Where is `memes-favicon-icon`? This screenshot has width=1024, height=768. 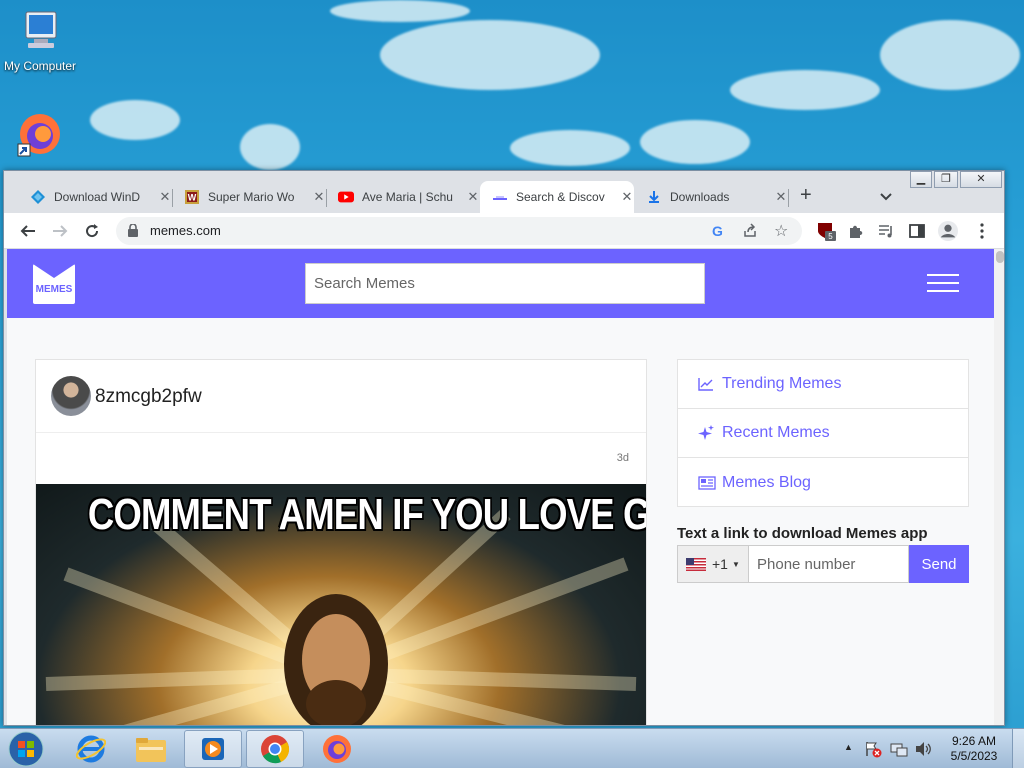
memes-favicon-icon is located at coordinates (500, 197).